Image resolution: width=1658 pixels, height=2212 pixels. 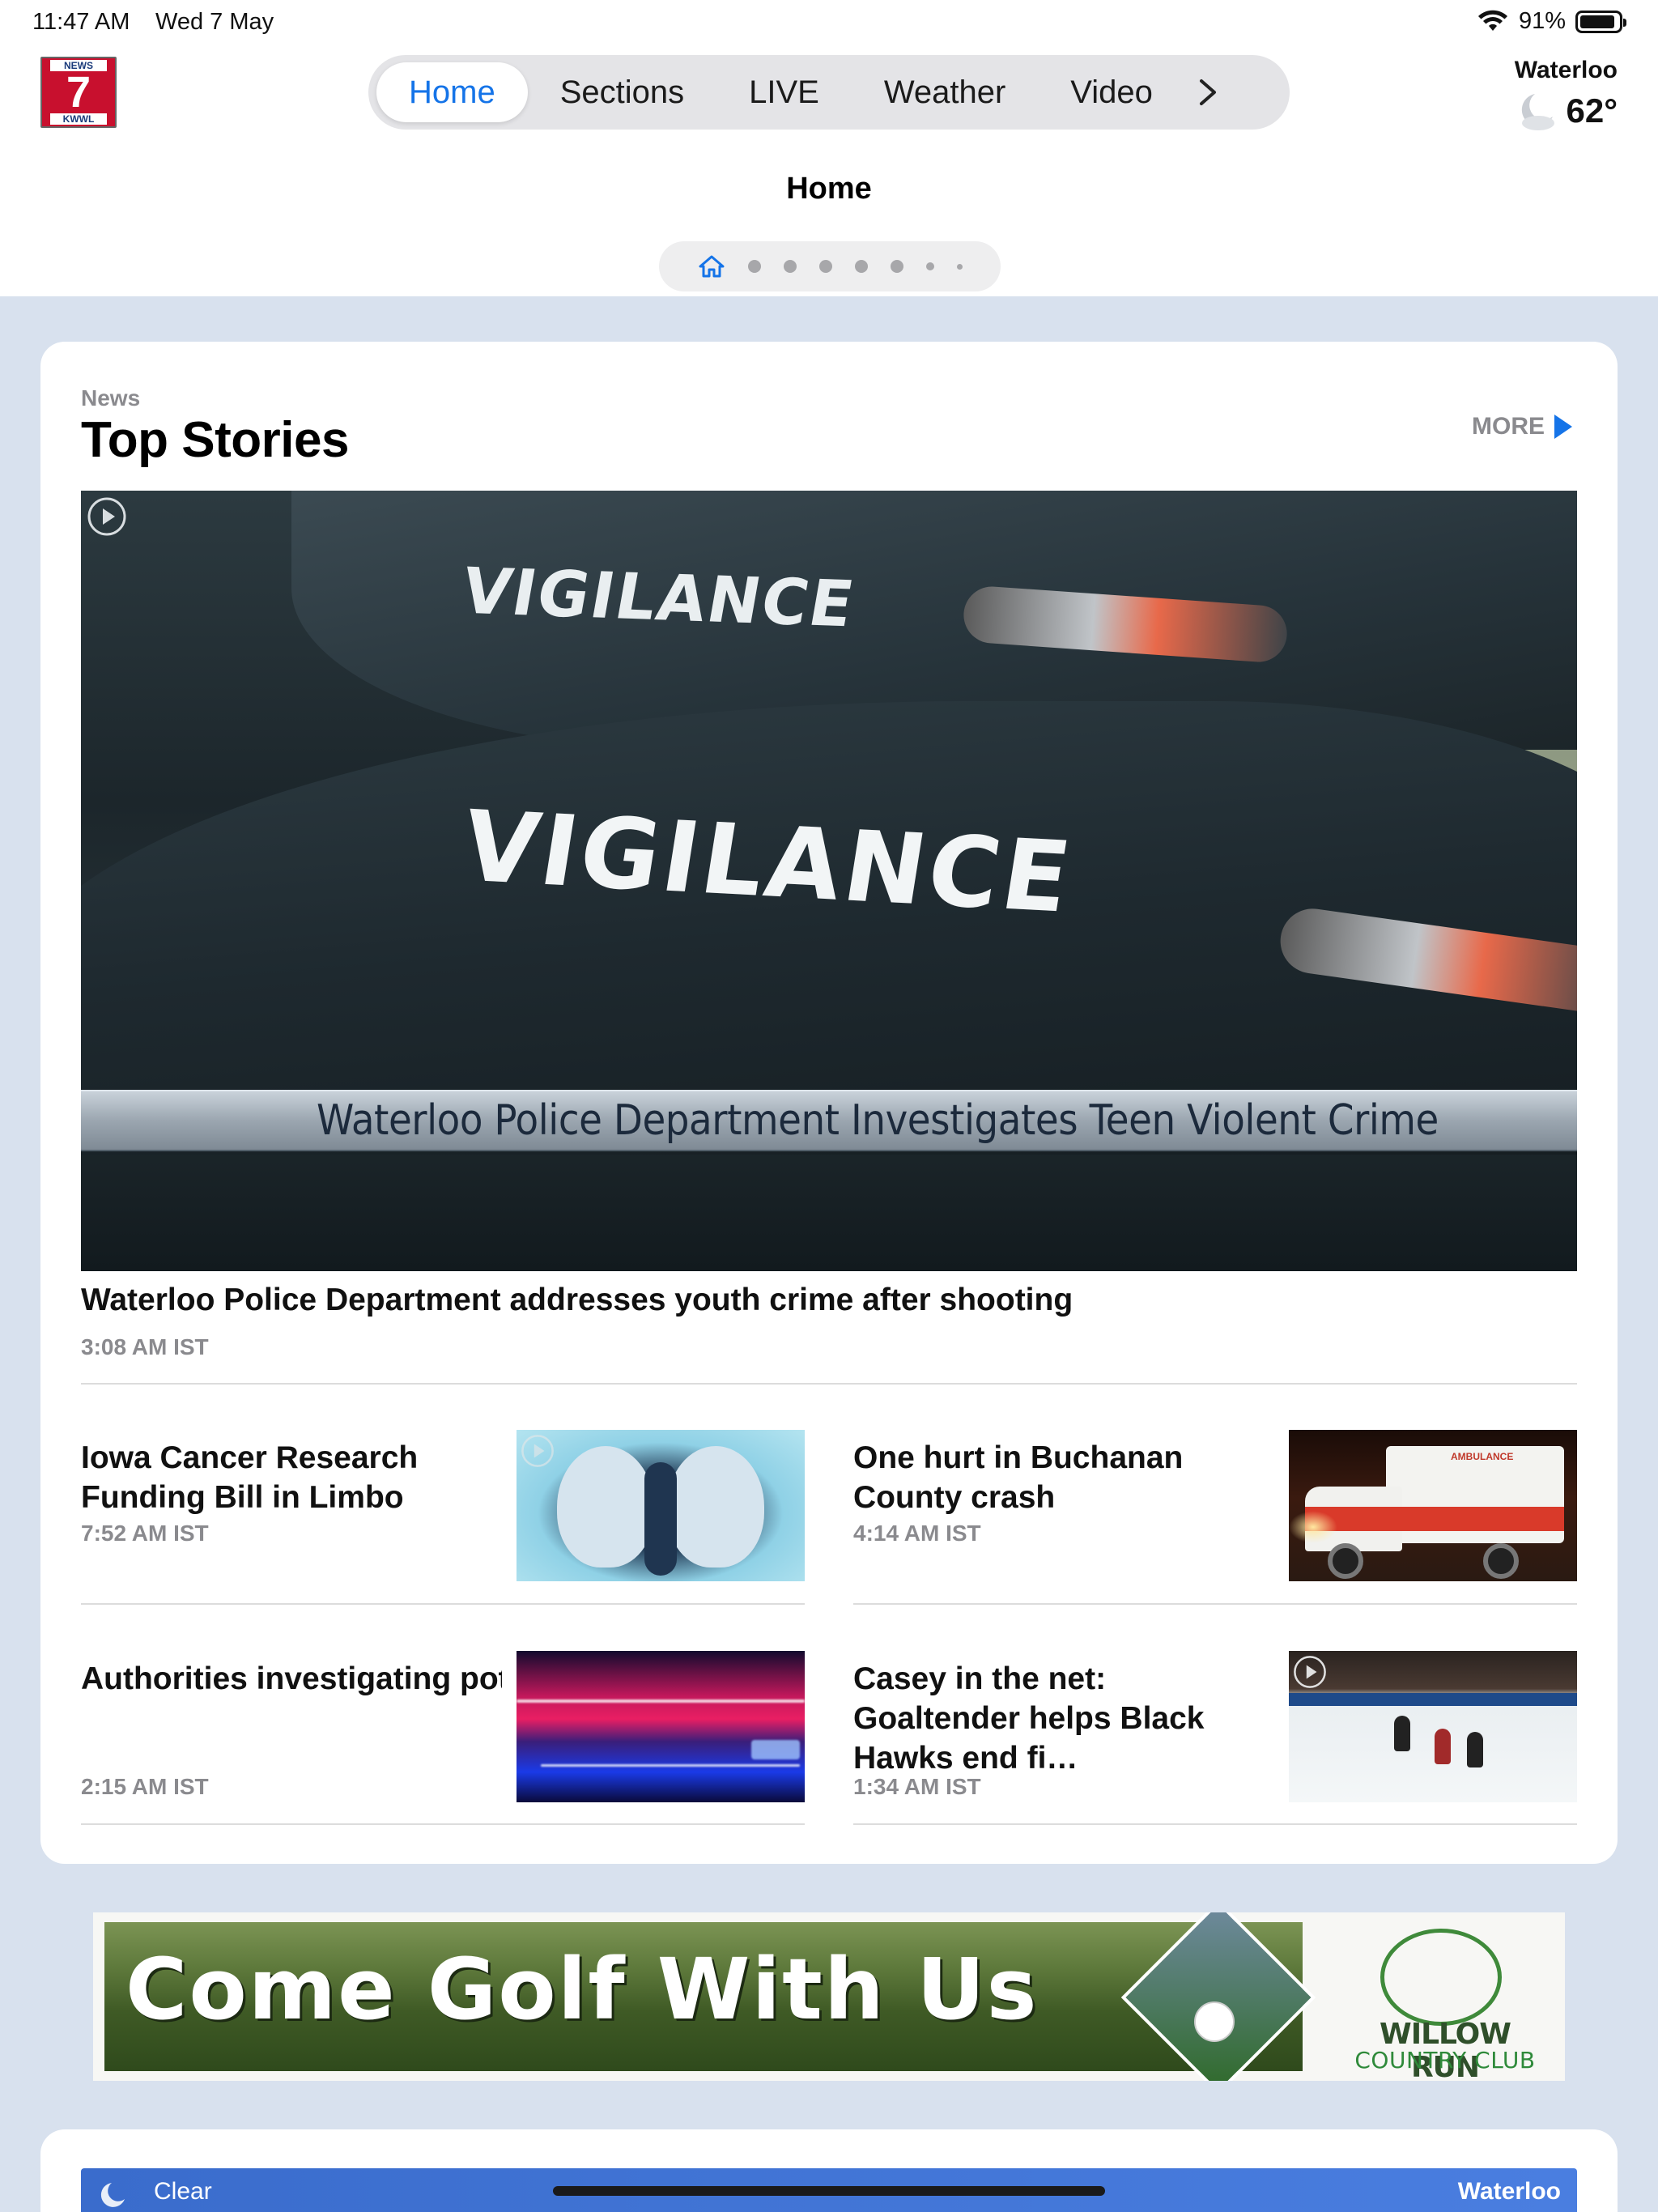 I want to click on weather-card: Clear Waterloo, so click(x=829, y=2170).